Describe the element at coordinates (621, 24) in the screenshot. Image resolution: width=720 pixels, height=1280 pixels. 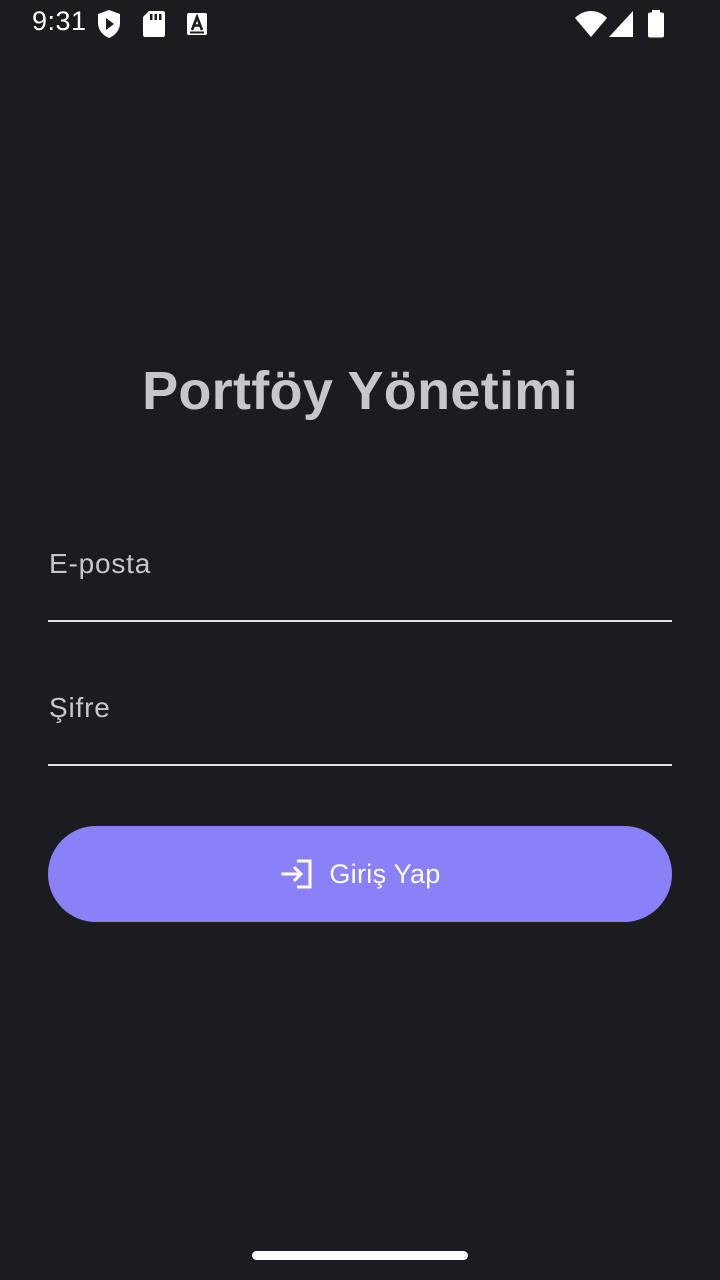
I see `cell-signal-icon` at that location.